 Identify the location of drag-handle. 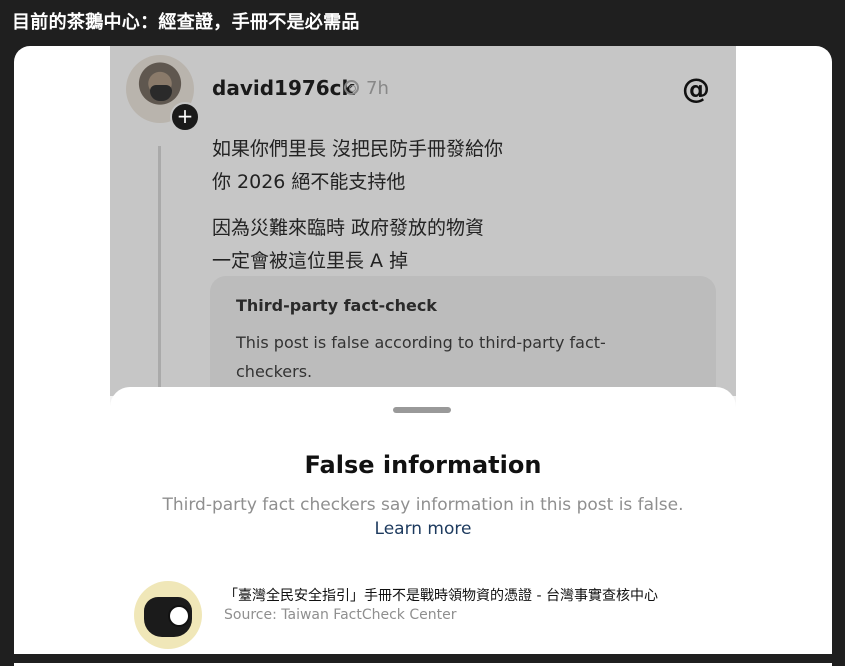
(422, 410).